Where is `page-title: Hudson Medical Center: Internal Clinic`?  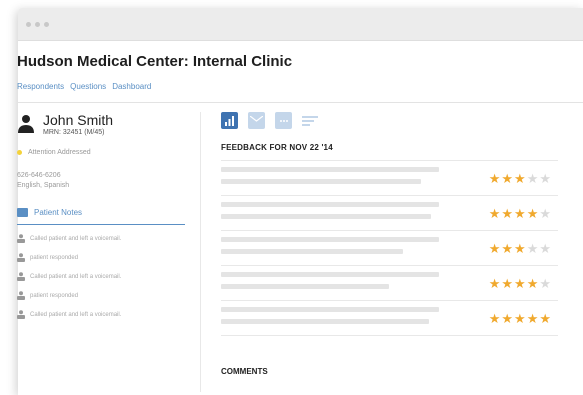 page-title: Hudson Medical Center: Internal Clinic is located at coordinates (155, 61).